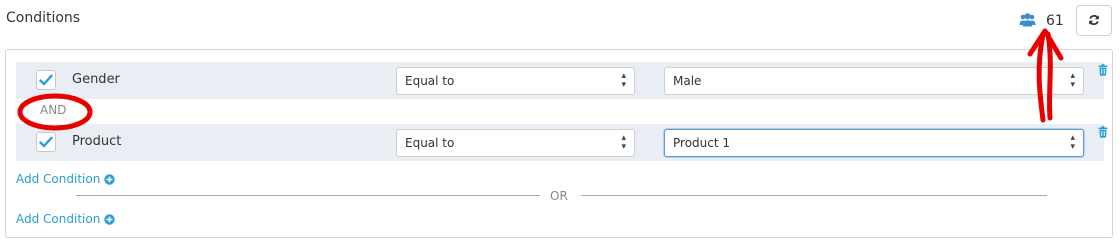  Describe the element at coordinates (43, 18) in the screenshot. I see `conditions-title: Conditions` at that location.